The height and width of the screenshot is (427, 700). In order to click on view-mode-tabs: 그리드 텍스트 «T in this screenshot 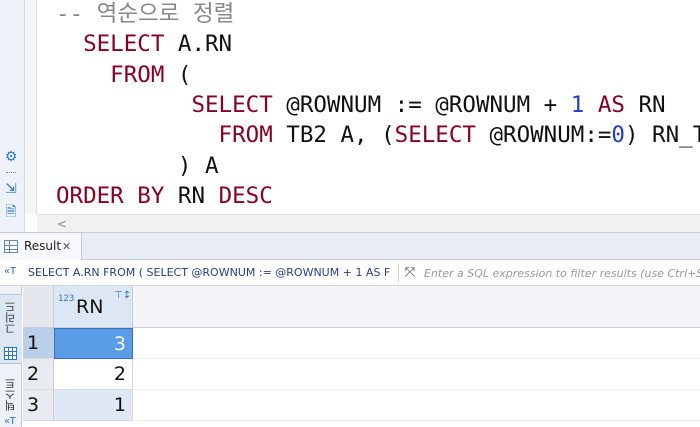, I will do `click(11, 356)`.